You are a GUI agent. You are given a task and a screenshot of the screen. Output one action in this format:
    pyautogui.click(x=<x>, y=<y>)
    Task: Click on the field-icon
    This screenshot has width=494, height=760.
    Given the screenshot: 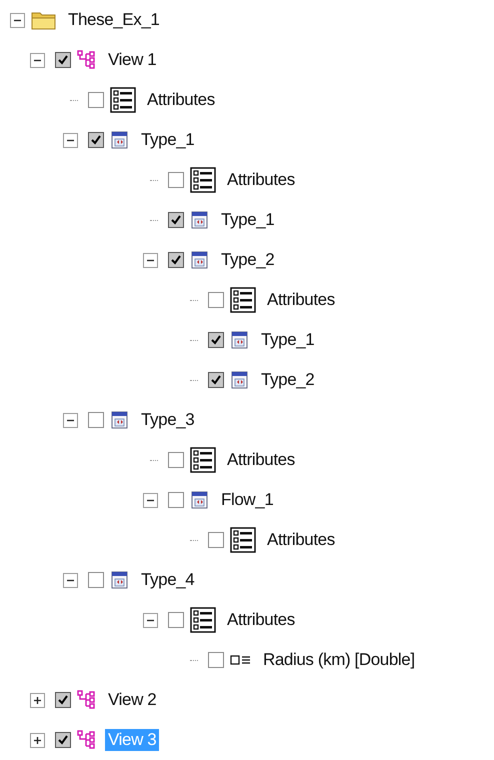 What is the action you would take?
    pyautogui.click(x=241, y=660)
    